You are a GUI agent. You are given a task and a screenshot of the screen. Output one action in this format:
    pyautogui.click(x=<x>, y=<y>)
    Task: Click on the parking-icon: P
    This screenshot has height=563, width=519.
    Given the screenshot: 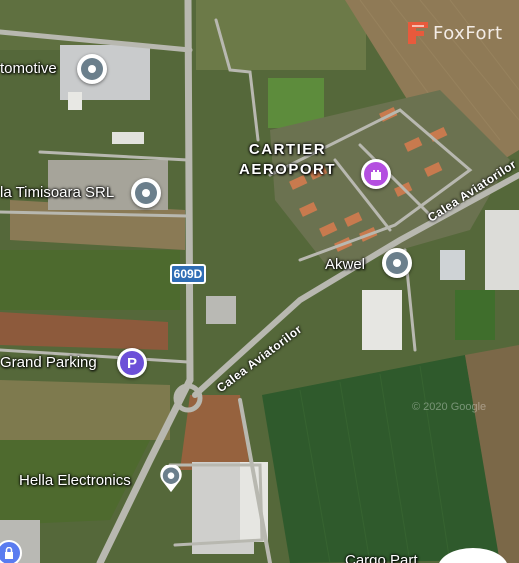 What is the action you would take?
    pyautogui.click(x=132, y=363)
    